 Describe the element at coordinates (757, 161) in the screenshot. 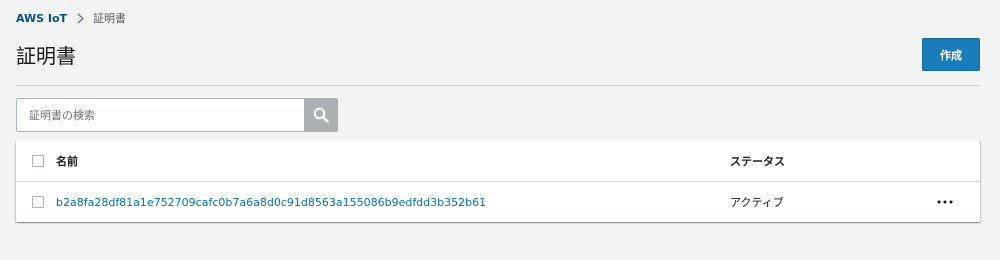

I see `column-header-status: ステータス` at that location.